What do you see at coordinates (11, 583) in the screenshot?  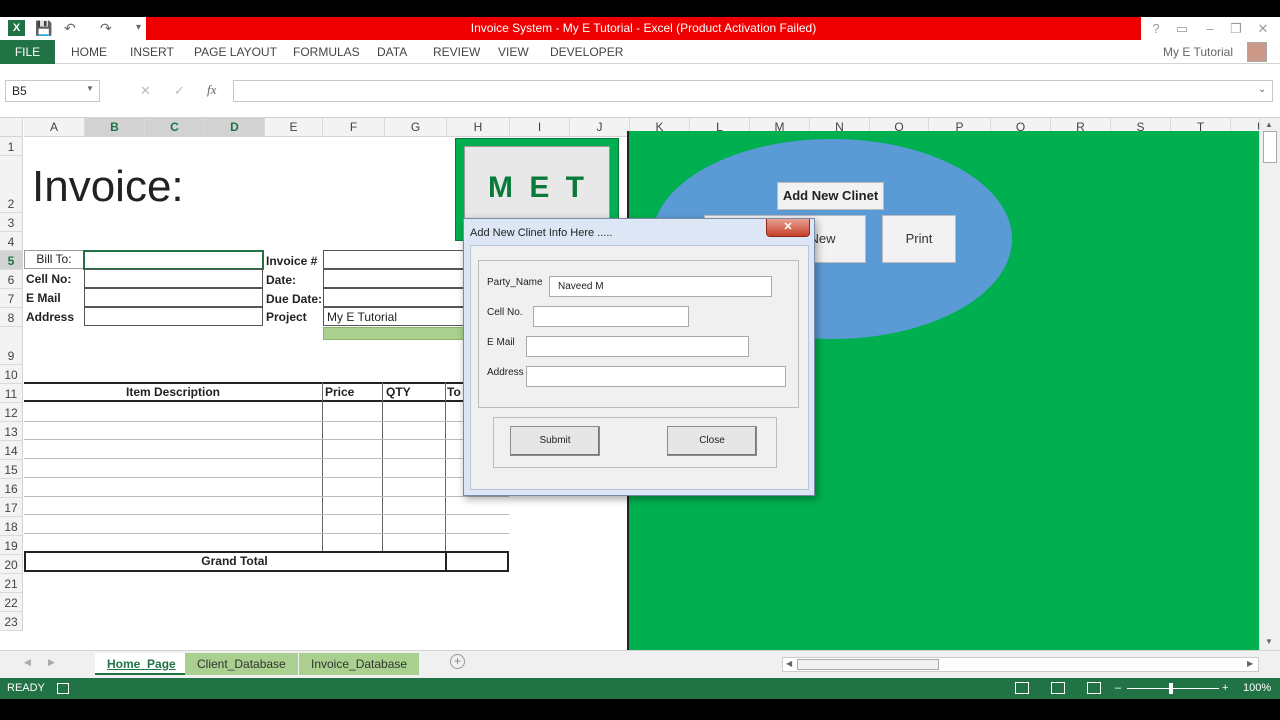 I see `row-header-21: 21` at bounding box center [11, 583].